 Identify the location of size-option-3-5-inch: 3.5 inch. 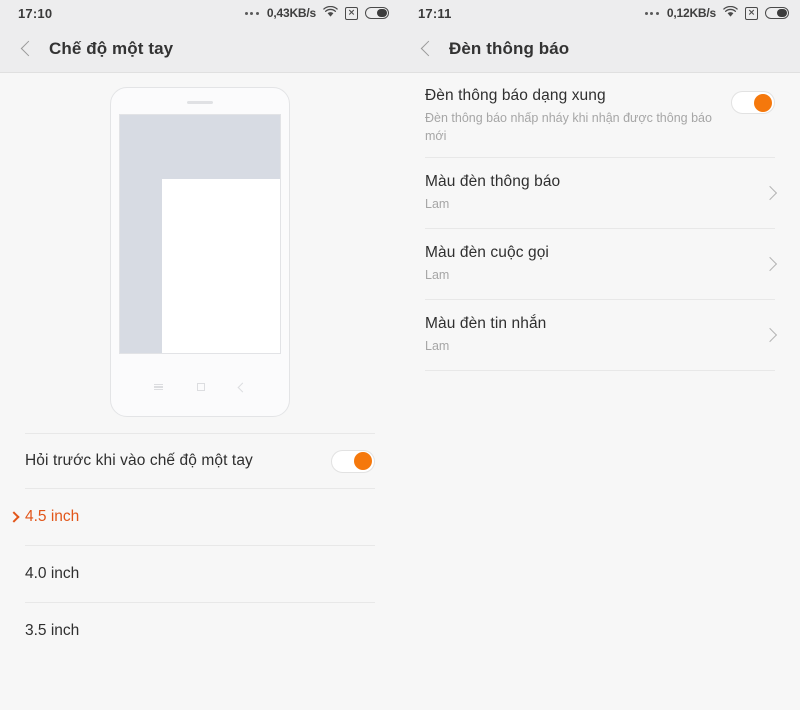
(200, 631).